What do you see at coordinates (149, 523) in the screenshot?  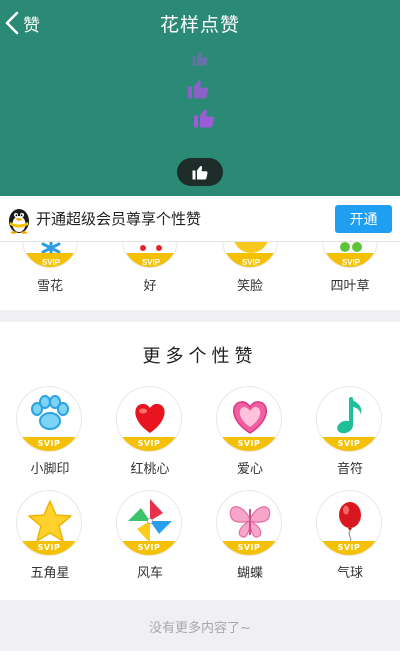 I see `pinwheel-icon: SVIP` at bounding box center [149, 523].